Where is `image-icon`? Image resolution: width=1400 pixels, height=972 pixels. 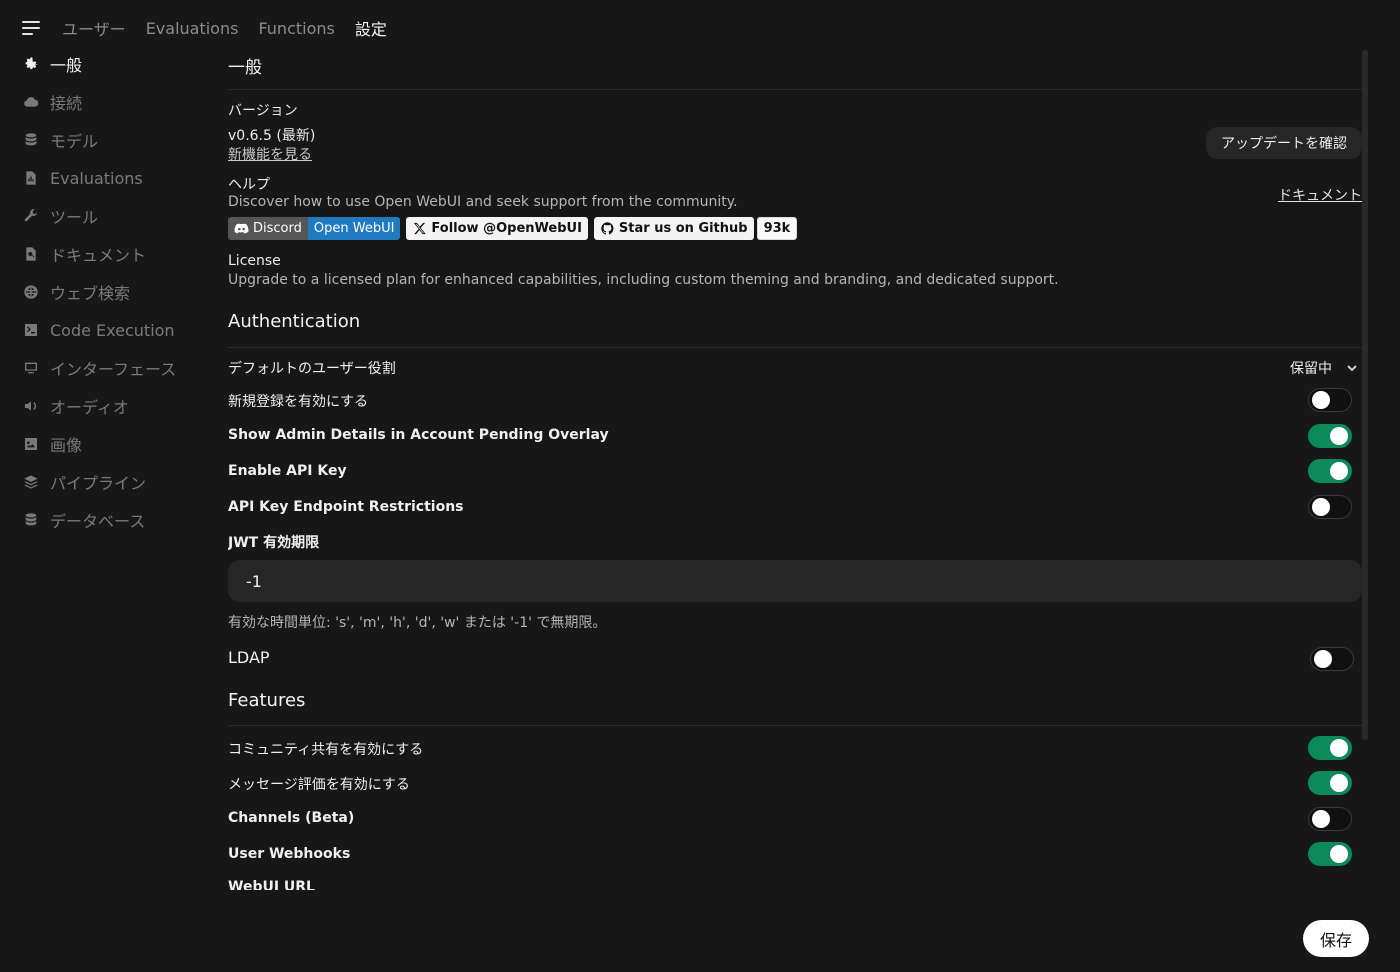 image-icon is located at coordinates (31, 444).